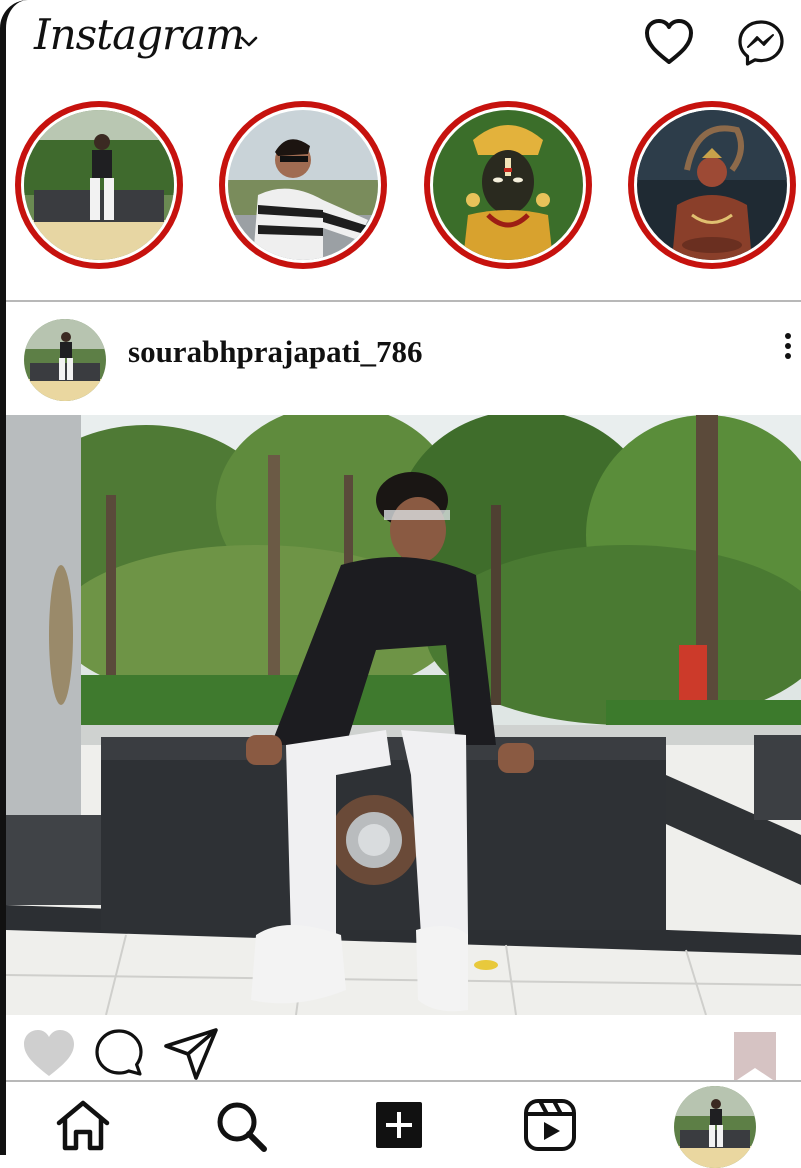  Describe the element at coordinates (755, 1057) in the screenshot. I see `bookmark-icon` at that location.